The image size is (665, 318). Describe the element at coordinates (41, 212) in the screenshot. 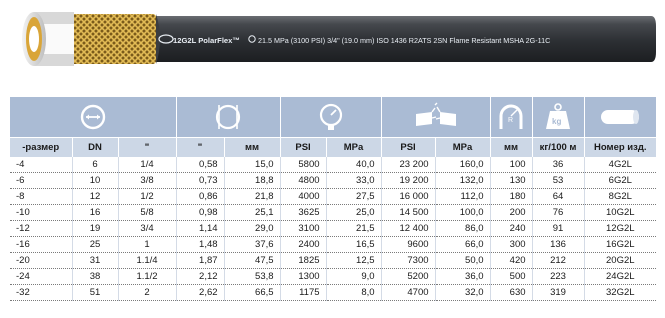

I see `cell-size: -10` at that location.